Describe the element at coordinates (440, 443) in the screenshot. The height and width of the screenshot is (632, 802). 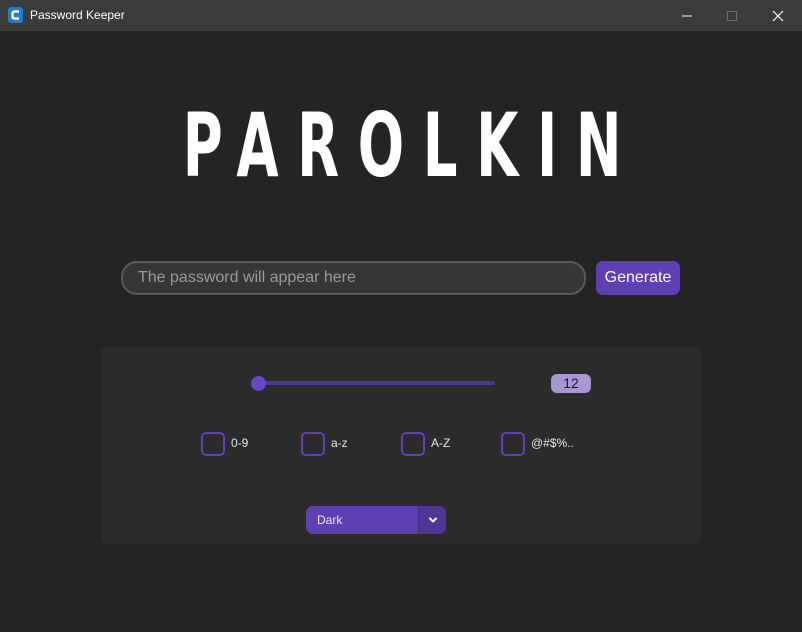
I see `checkbox-uppercase-label: A-Z` at that location.